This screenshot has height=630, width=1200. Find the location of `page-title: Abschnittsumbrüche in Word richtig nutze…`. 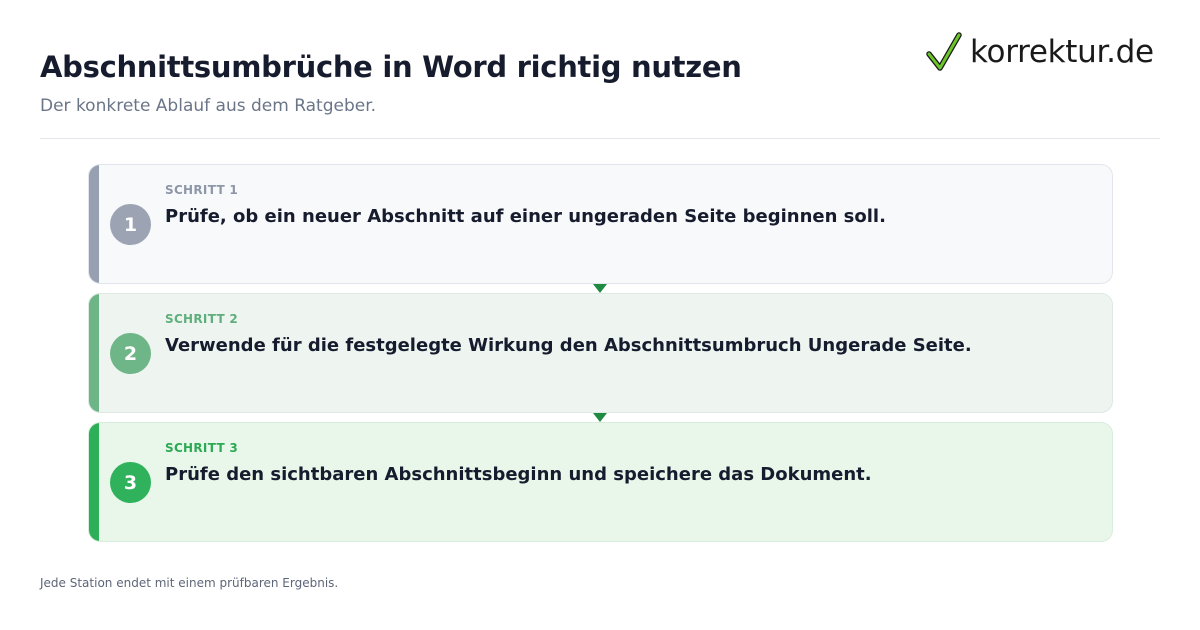

page-title: Abschnittsumbrüche in Word richtig nutze… is located at coordinates (391, 67).